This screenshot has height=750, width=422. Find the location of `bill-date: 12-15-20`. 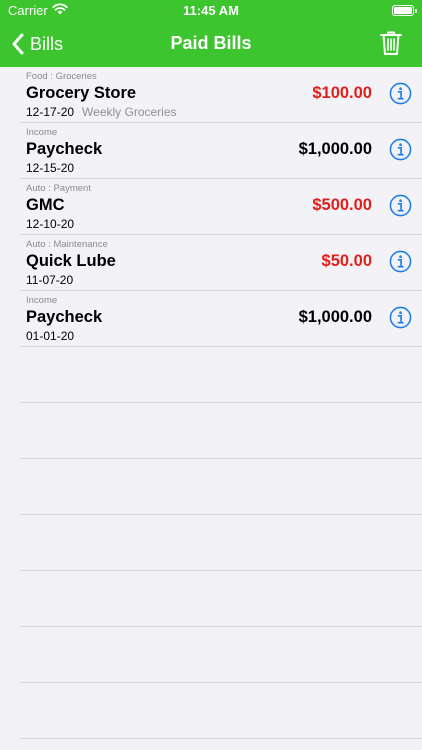

bill-date: 12-15-20 is located at coordinates (50, 168).